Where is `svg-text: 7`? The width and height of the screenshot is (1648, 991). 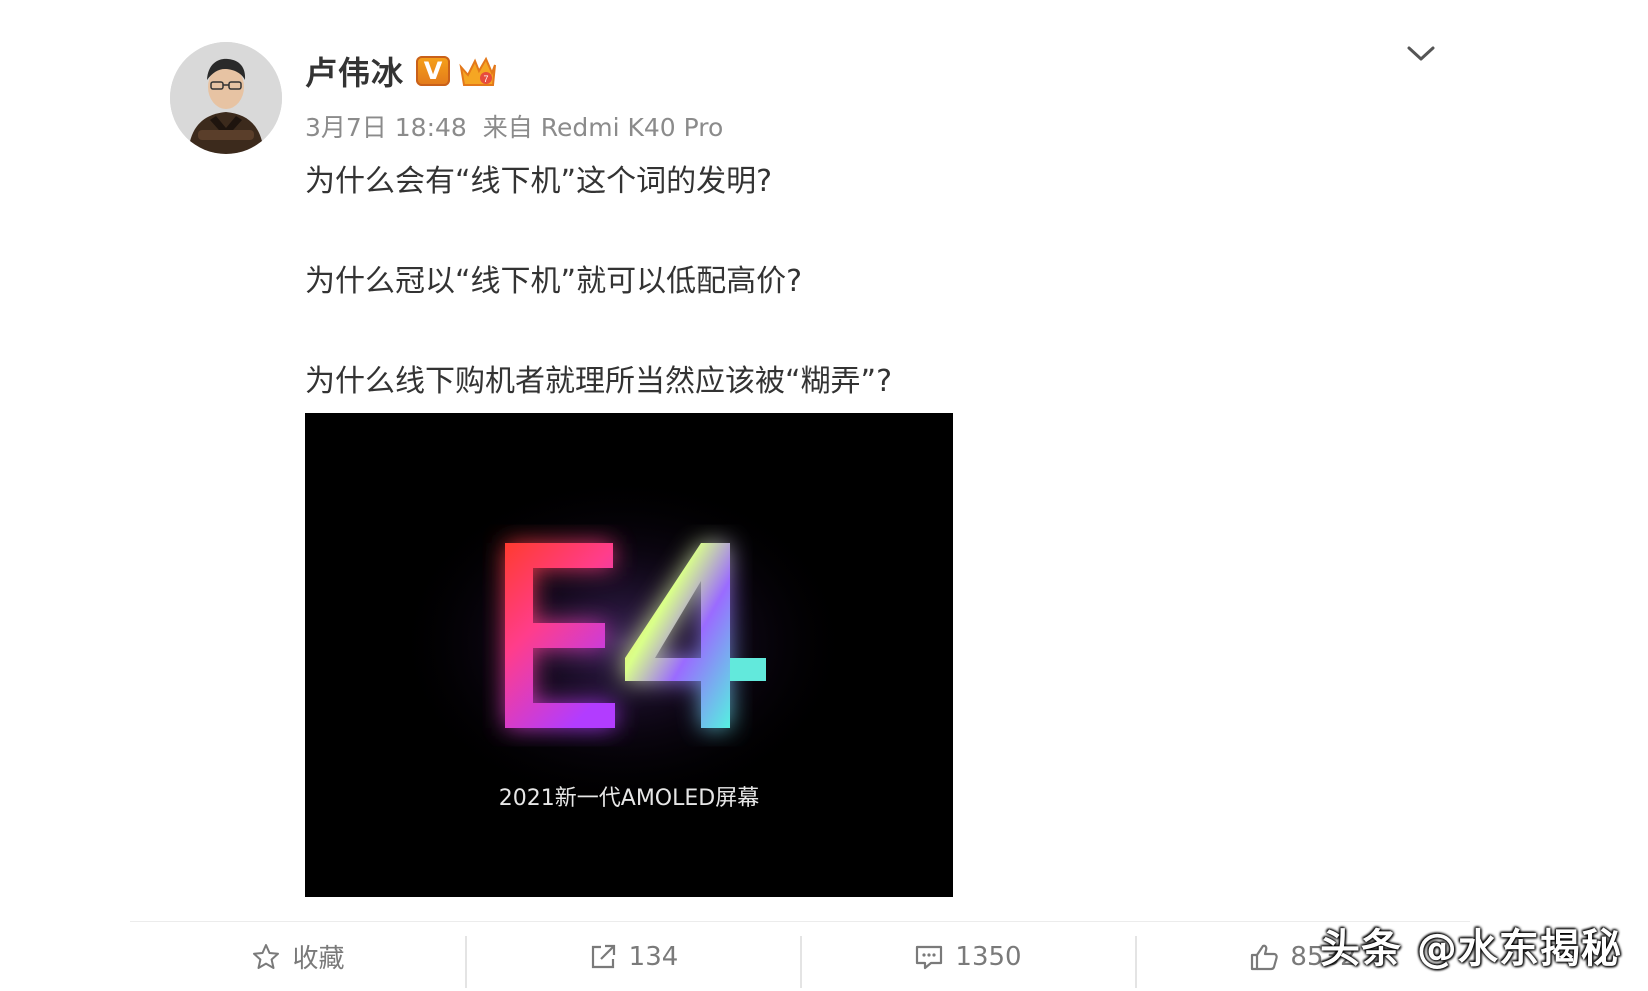
svg-text: 7 is located at coordinates (486, 79).